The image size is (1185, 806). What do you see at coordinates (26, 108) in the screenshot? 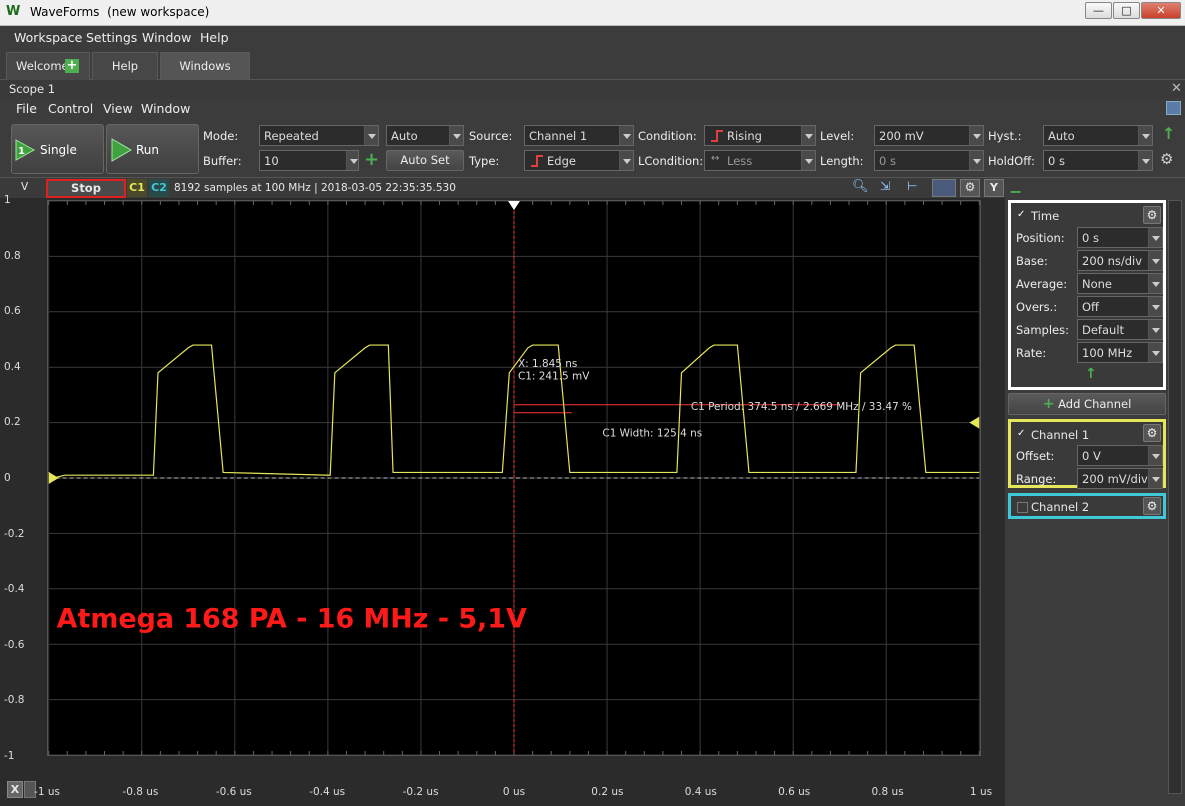
I see `scope-menu-file: File` at bounding box center [26, 108].